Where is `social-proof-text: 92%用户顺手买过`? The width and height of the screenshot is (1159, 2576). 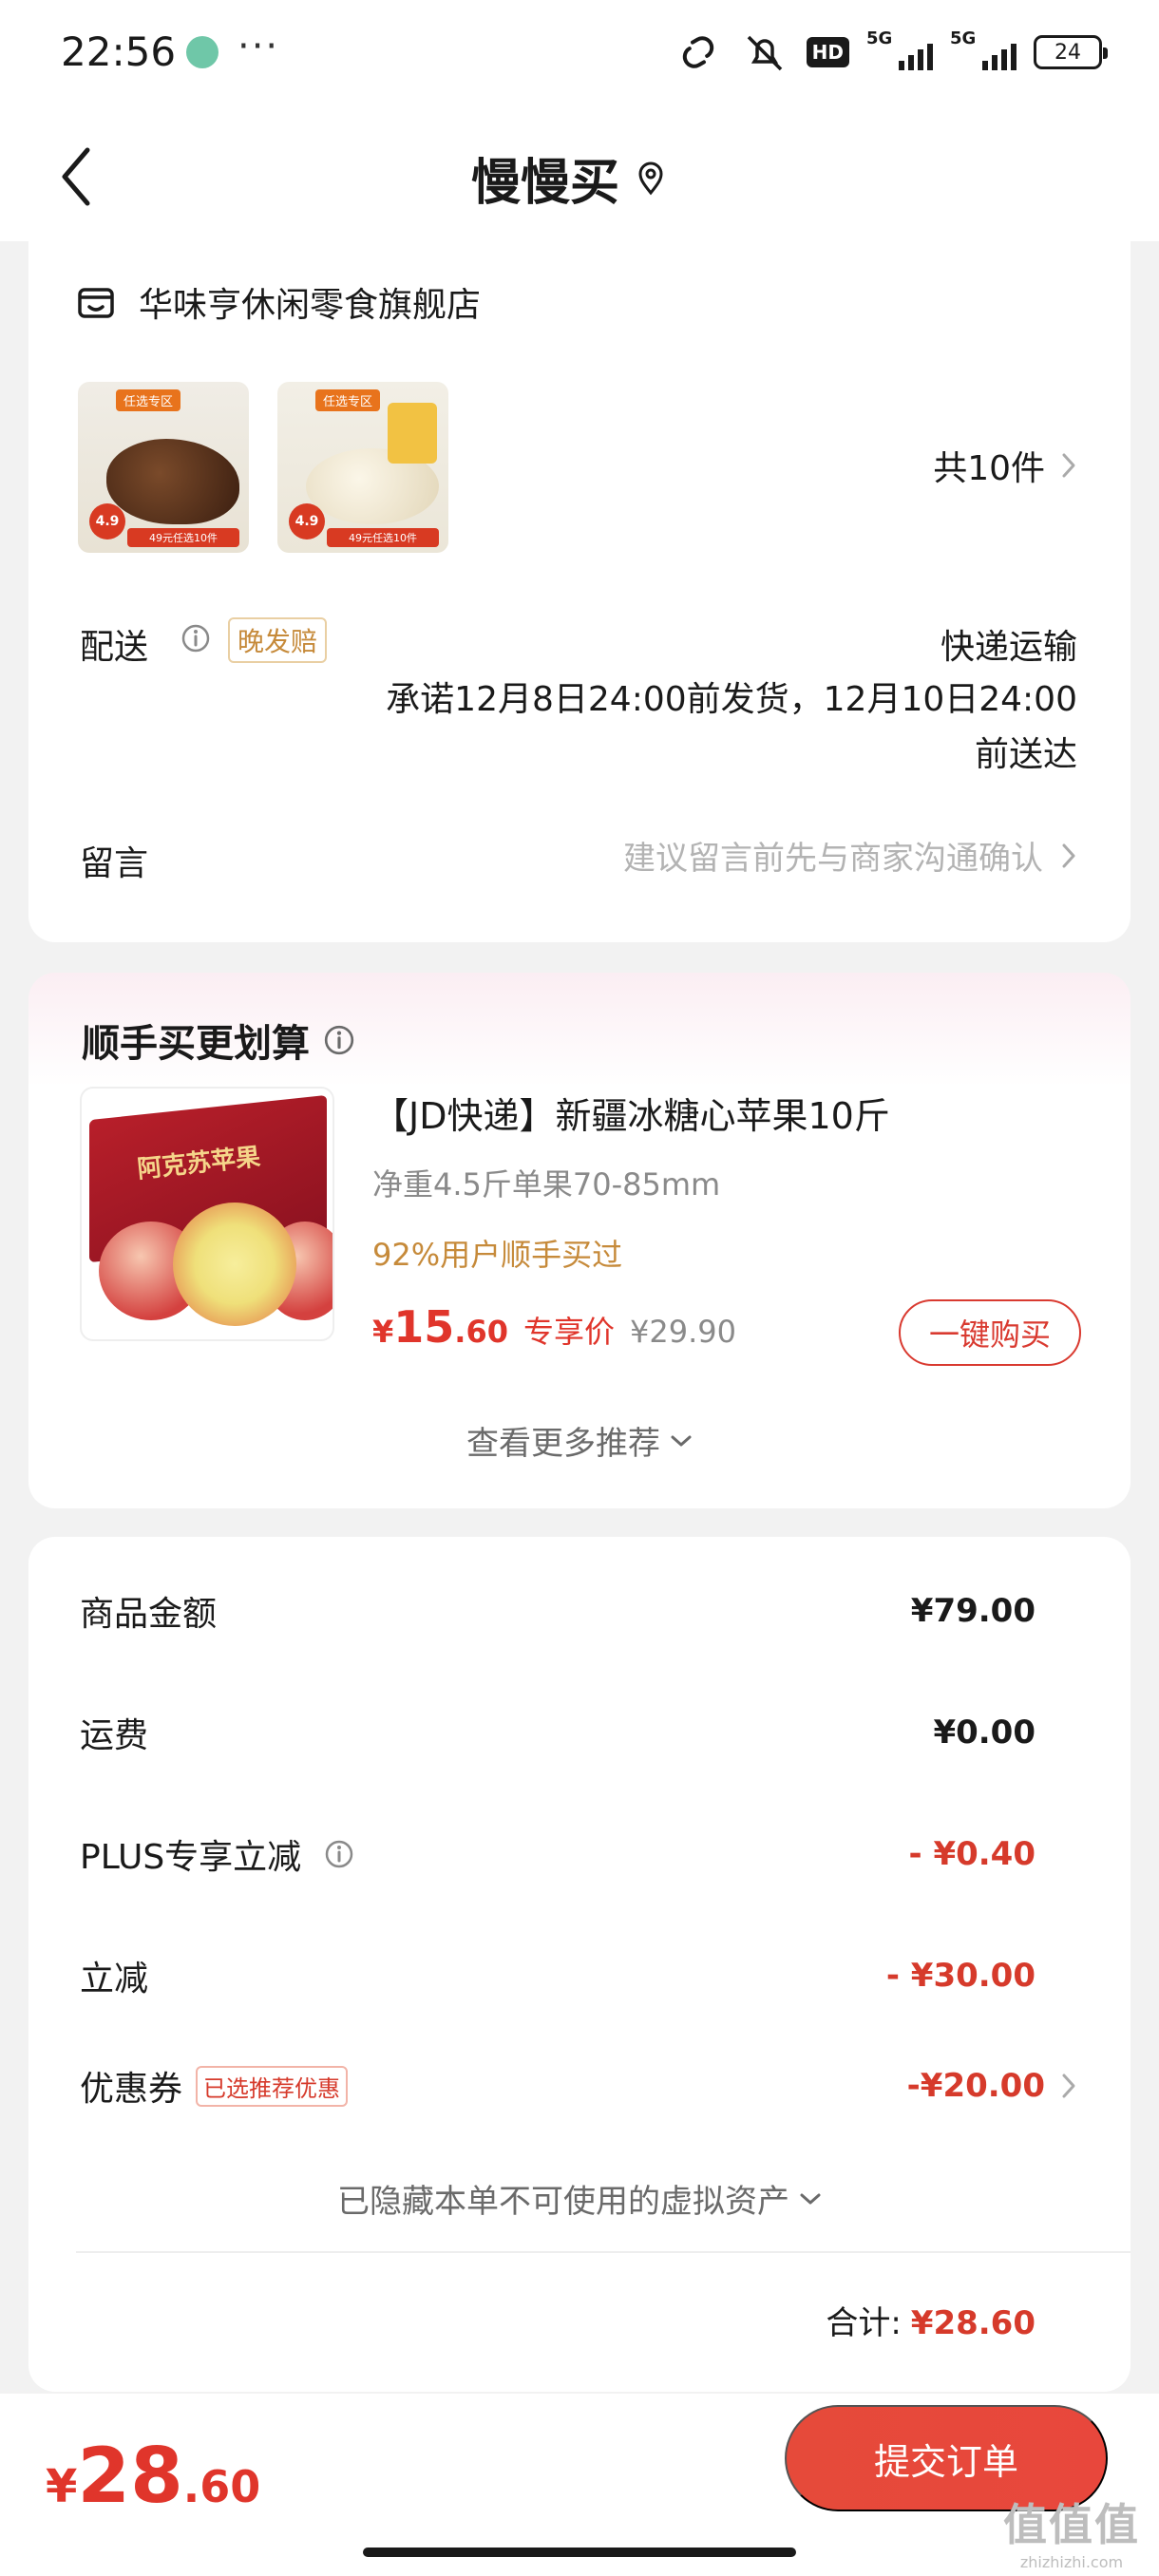
social-proof-text: 92%用户顺手买过 is located at coordinates (497, 1255).